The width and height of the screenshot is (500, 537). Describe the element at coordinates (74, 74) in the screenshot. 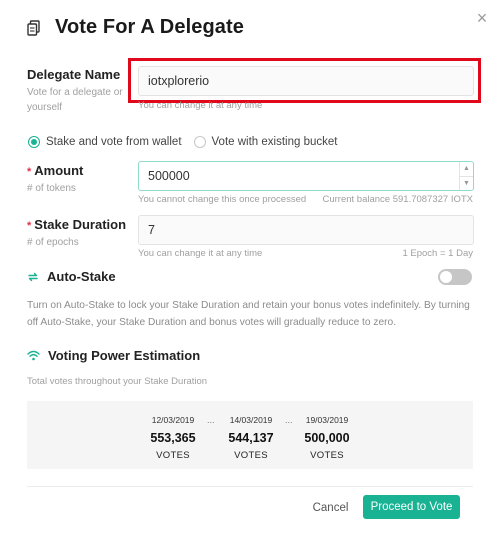

I see `delegate-label: Delegate Name` at that location.